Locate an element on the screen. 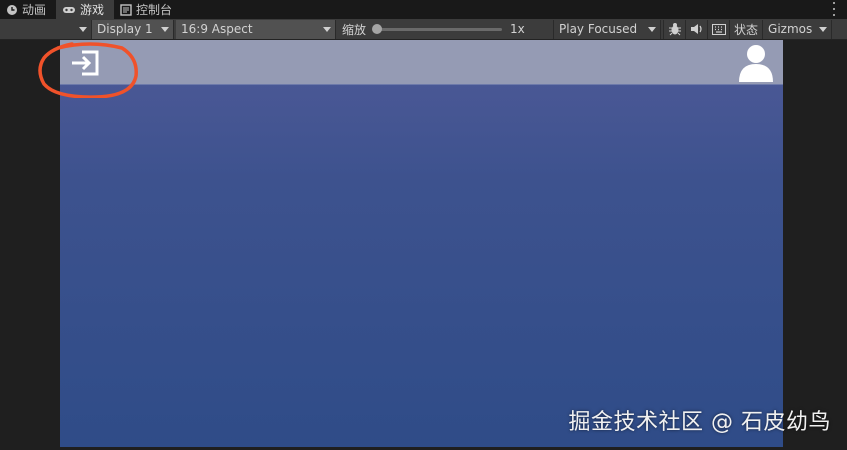 Image resolution: width=847 pixels, height=450 pixels. user-avatar-button is located at coordinates (756, 63).